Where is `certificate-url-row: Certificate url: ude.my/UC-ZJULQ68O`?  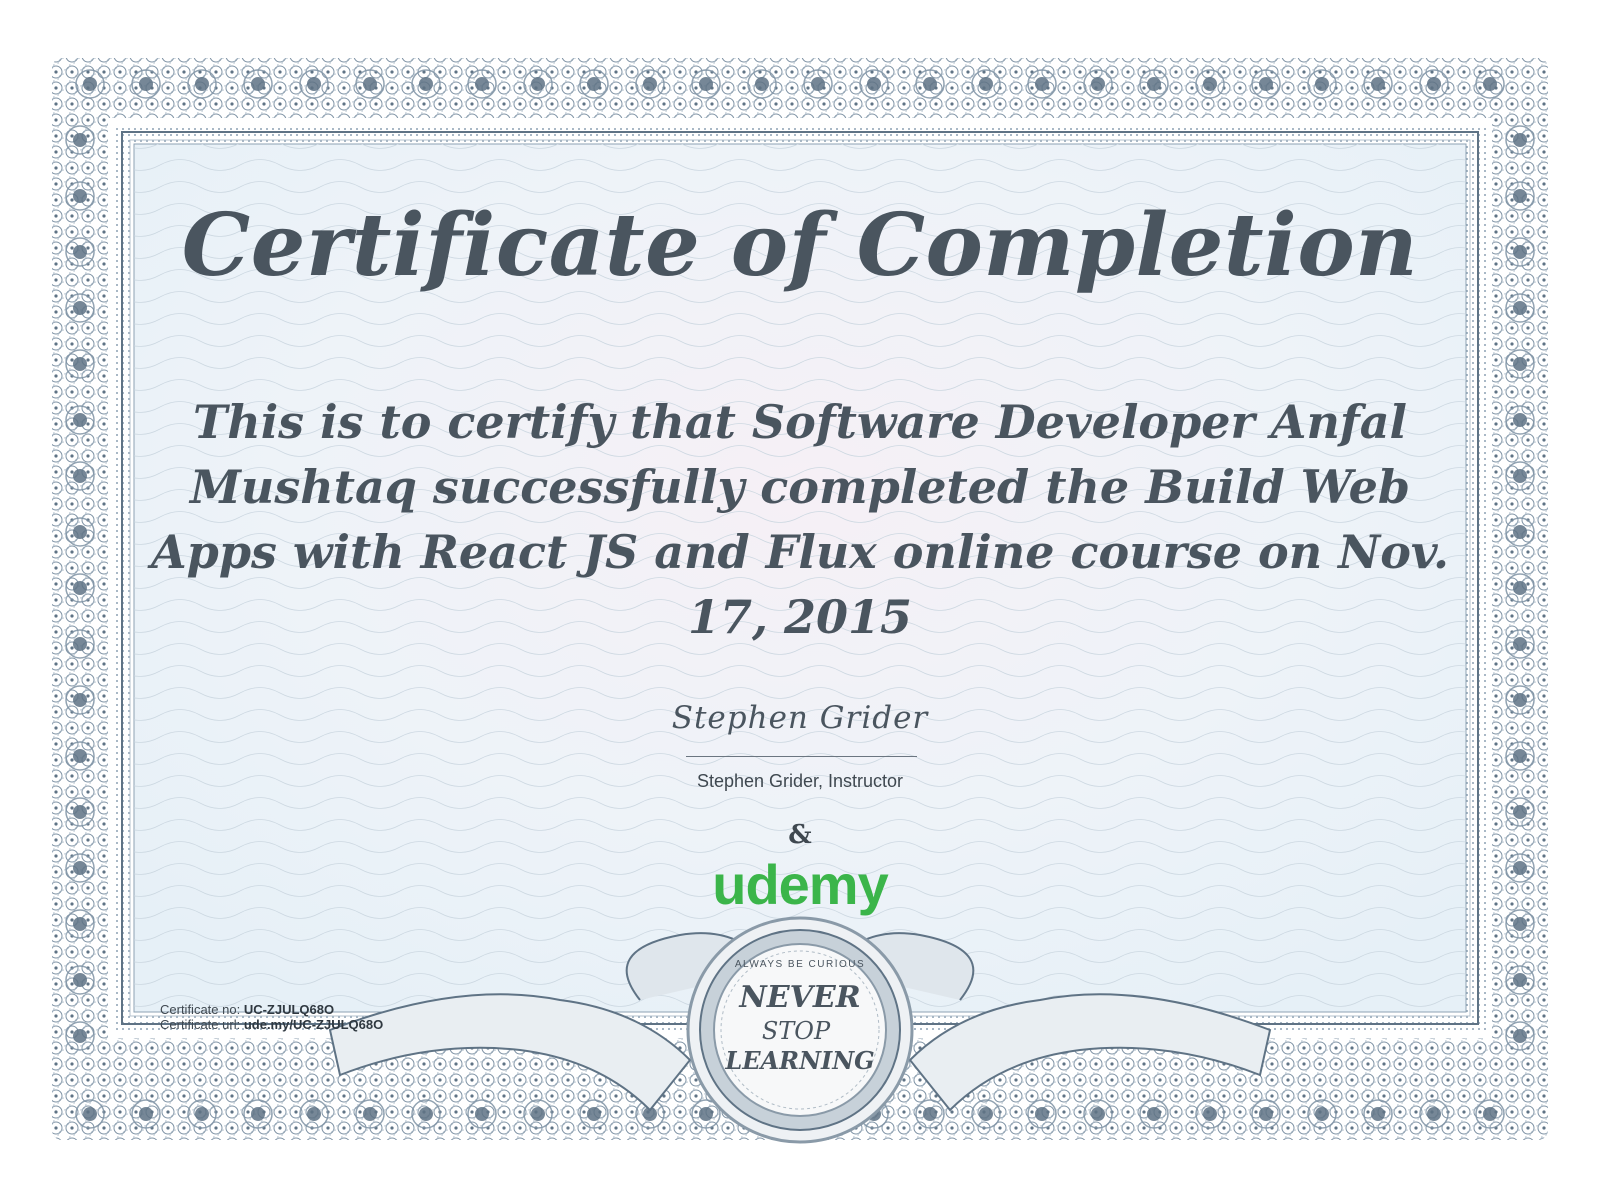 certificate-url-row: Certificate url: ude.my/UC-ZJULQ68O is located at coordinates (271, 1024).